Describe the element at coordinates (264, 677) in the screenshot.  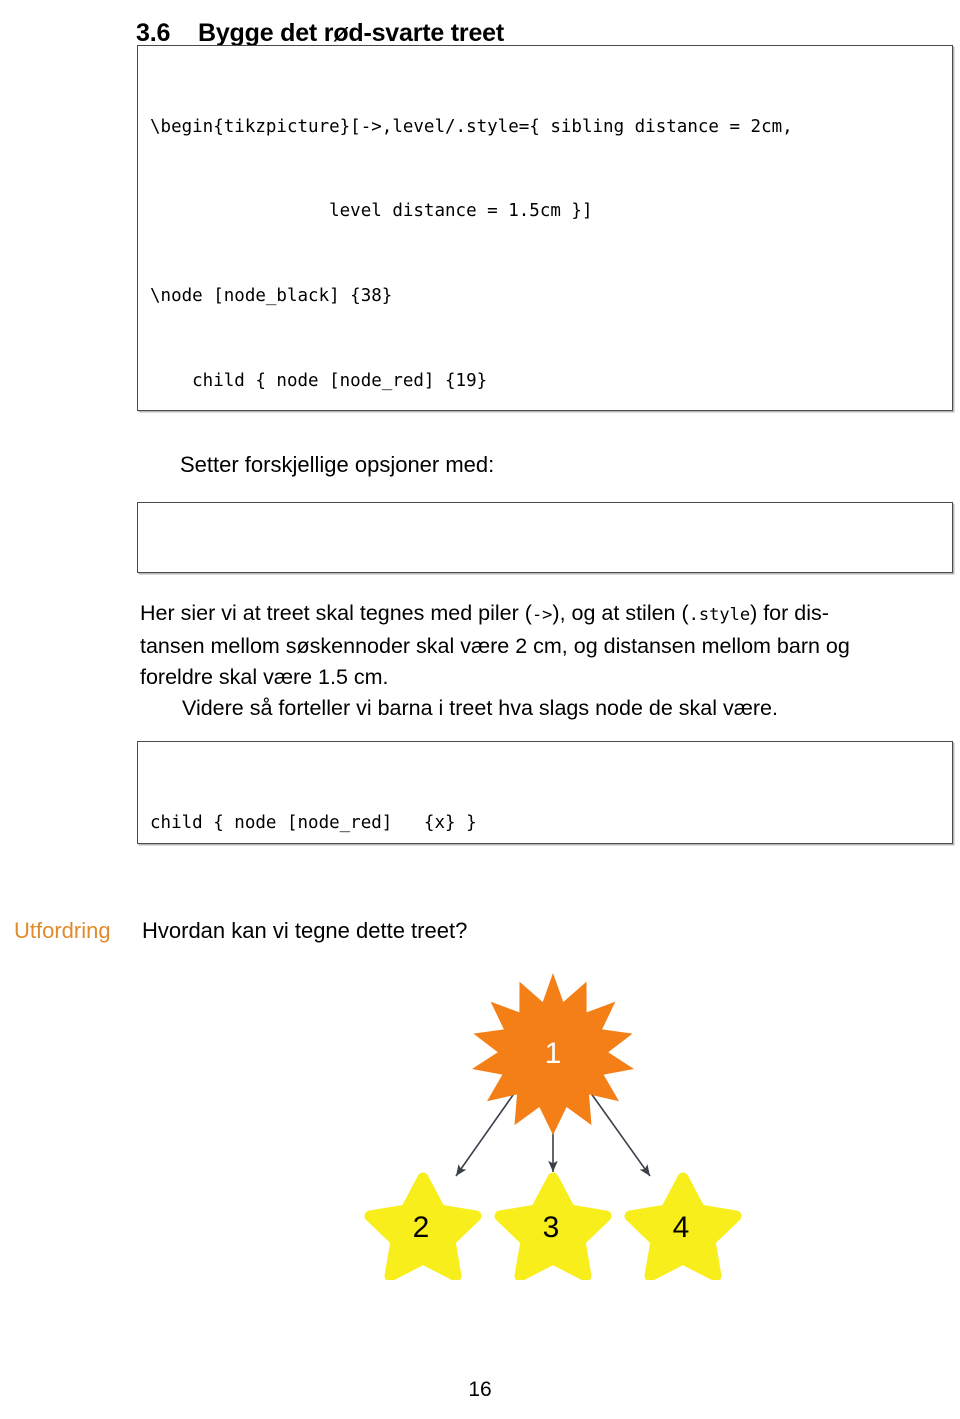
I see `paragraph-line: foreldre skal være 1.5 cm.` at that location.